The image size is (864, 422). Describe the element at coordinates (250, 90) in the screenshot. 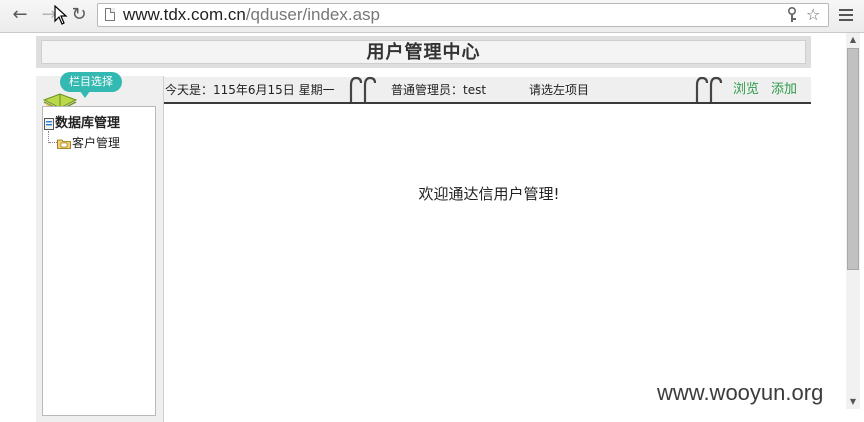

I see `date-text: 今天是：115年6月15日 星期一` at that location.